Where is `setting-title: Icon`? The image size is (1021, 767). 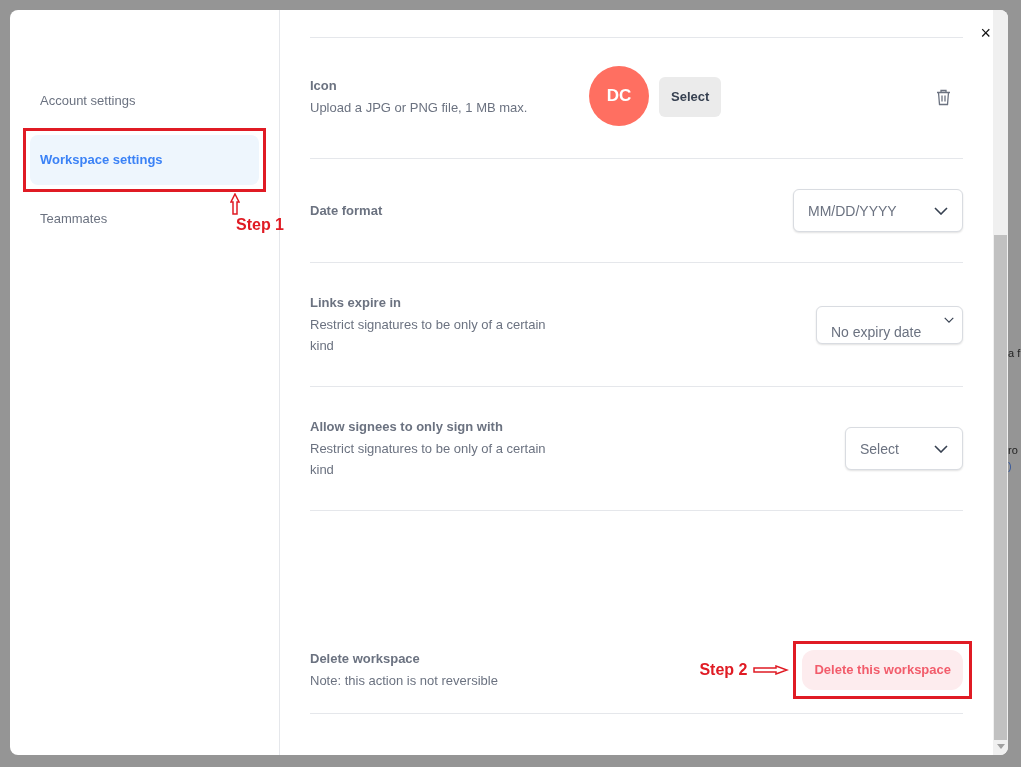 setting-title: Icon is located at coordinates (324, 85).